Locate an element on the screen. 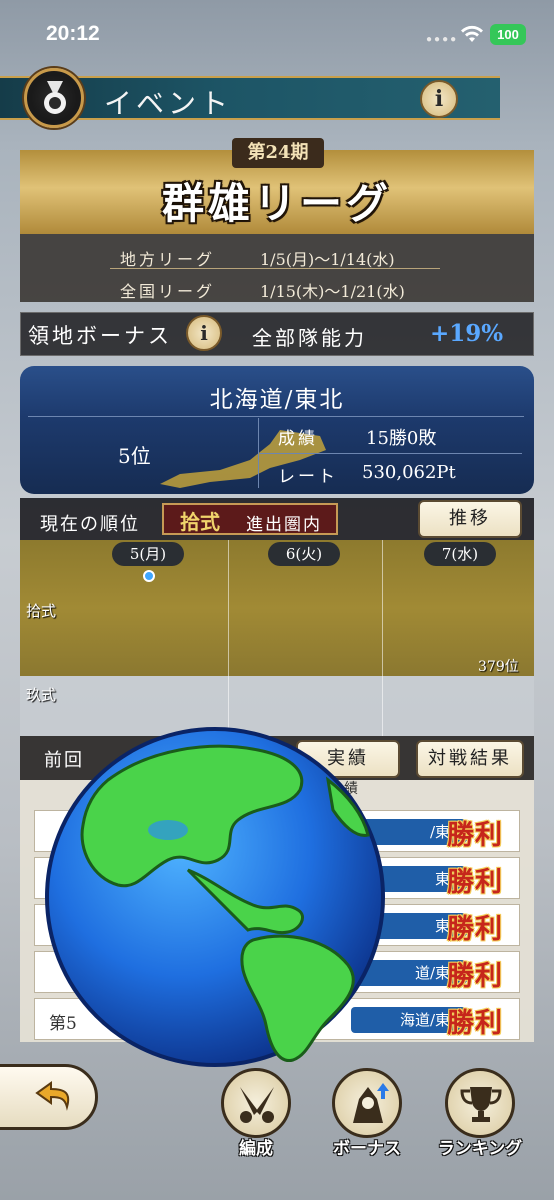  schedule-row-local: 地方リーグ 1/5(月)〜1/14(水) is located at coordinates (277, 255).